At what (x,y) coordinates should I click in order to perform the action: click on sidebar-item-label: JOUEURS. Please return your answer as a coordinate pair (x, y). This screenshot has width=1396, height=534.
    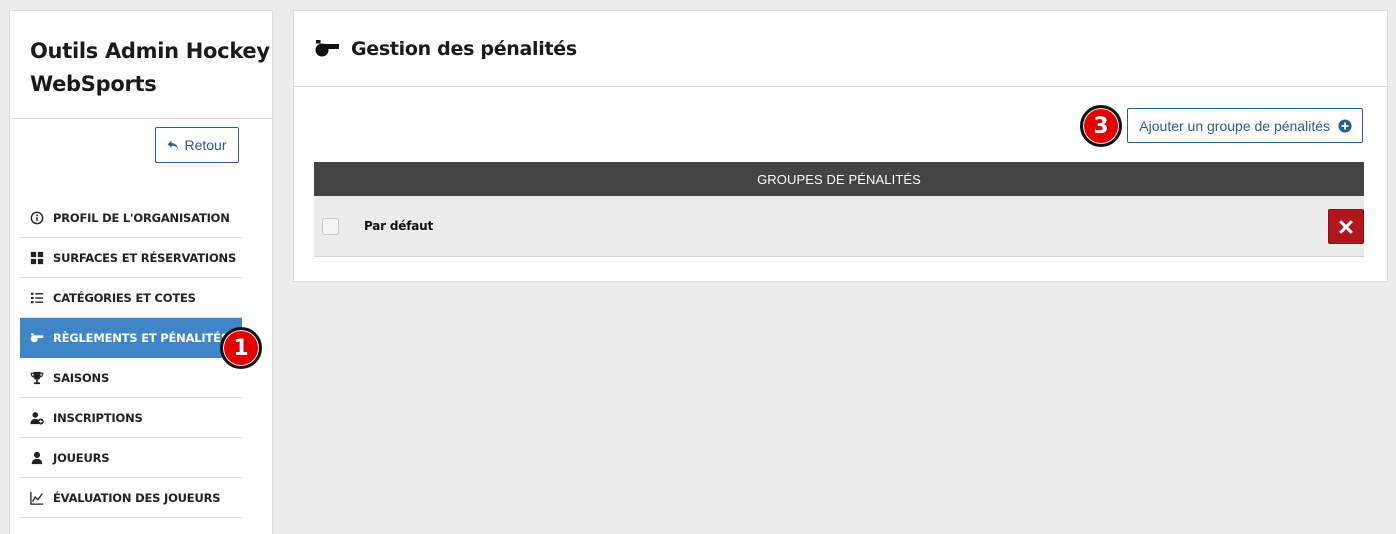
    Looking at the image, I should click on (81, 457).